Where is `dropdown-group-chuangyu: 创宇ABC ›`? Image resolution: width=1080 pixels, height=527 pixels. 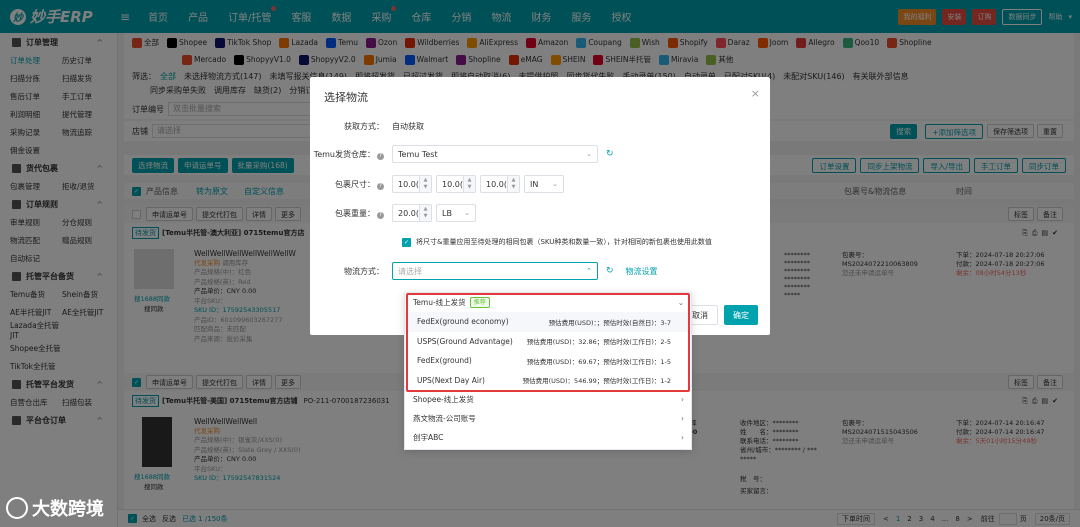
dropdown-group-chuangyu: 创宇ABC › is located at coordinates (548, 437).